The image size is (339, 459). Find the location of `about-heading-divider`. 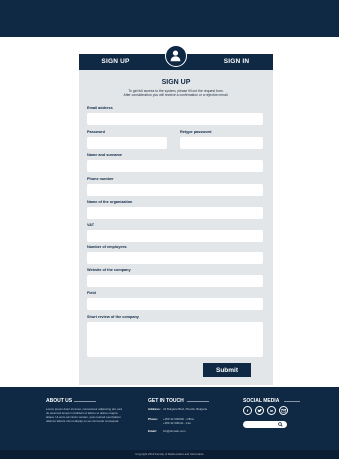

about-heading-divider is located at coordinates (85, 401).